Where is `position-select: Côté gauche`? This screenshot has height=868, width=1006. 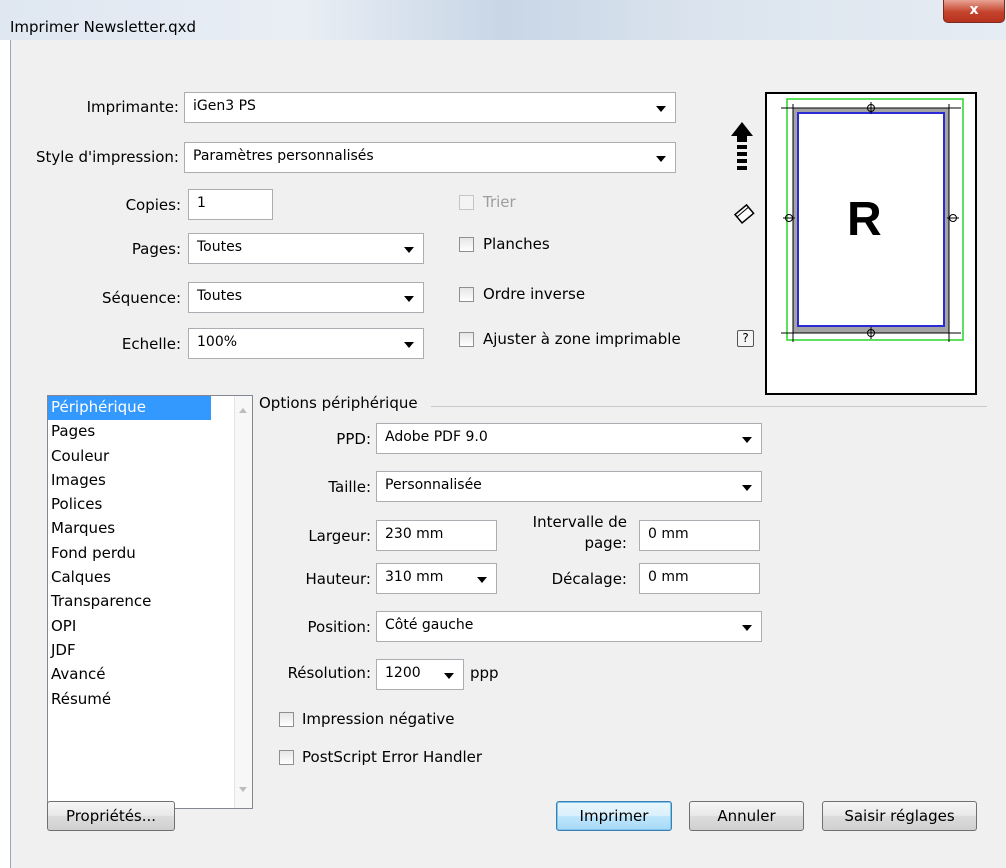
position-select: Côté gauche is located at coordinates (569, 626).